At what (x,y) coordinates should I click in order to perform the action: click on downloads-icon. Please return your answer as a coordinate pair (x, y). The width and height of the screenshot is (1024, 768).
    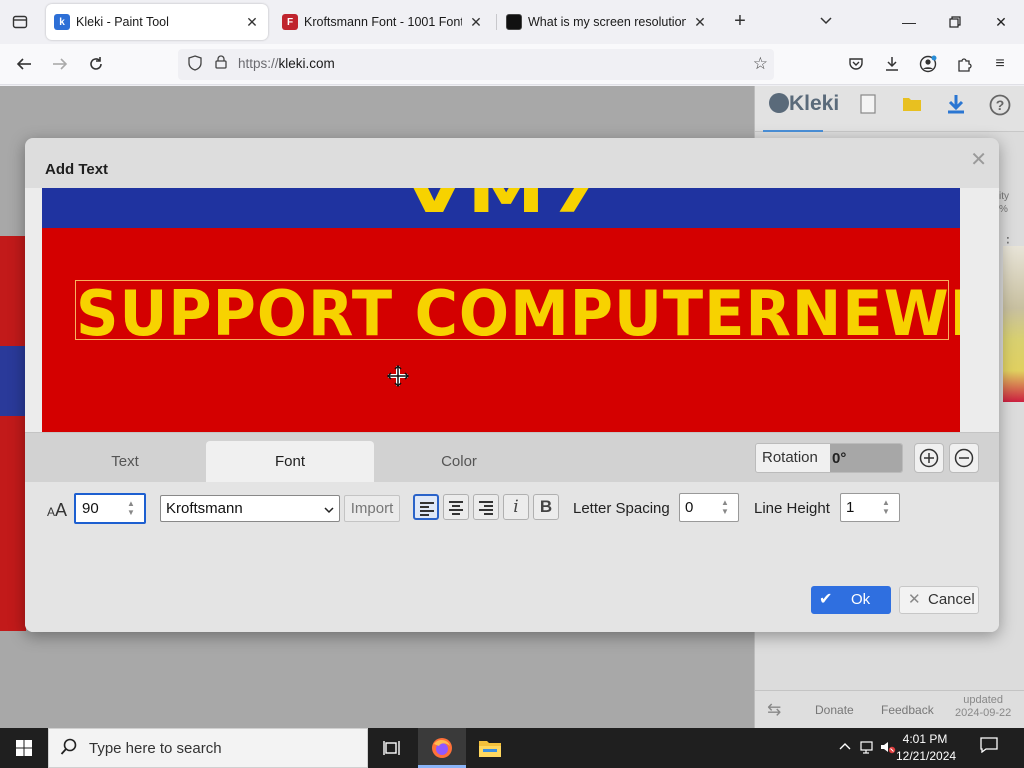
    Looking at the image, I should click on (892, 64).